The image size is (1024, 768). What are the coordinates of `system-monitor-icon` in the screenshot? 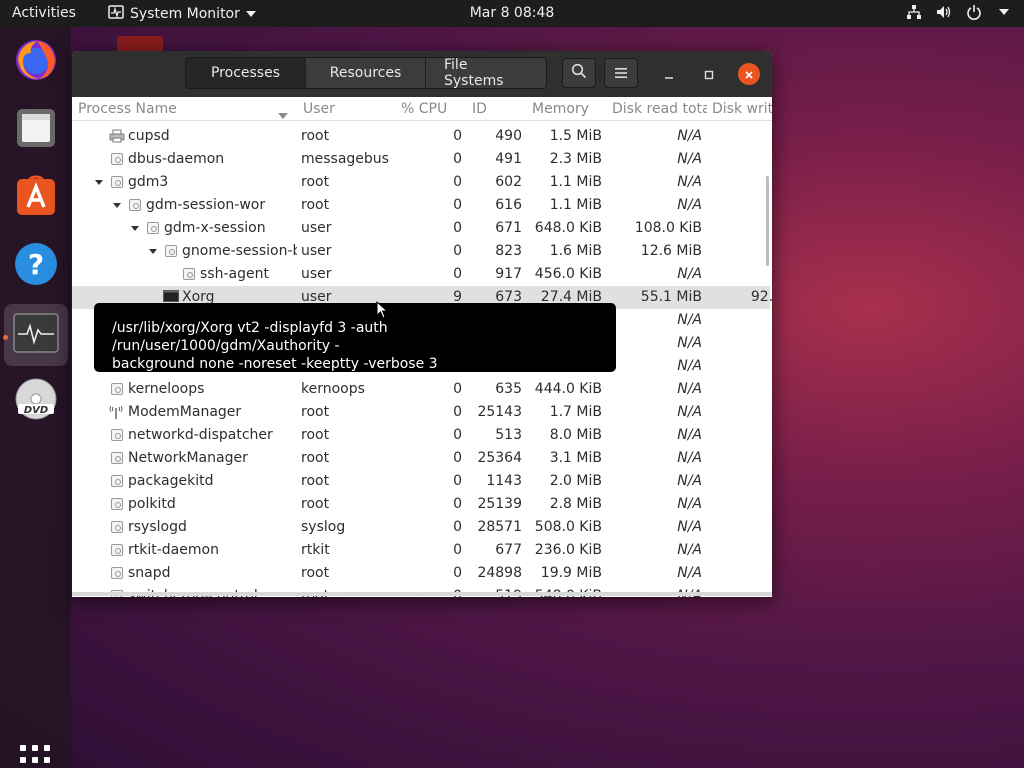 It's located at (36, 335).